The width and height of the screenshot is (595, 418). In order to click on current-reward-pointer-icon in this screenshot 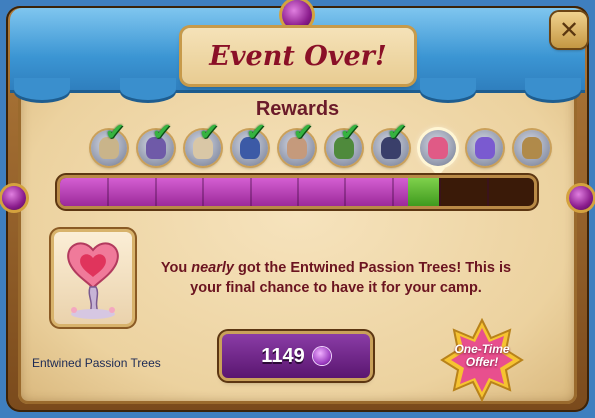, I will do `click(438, 172)`.